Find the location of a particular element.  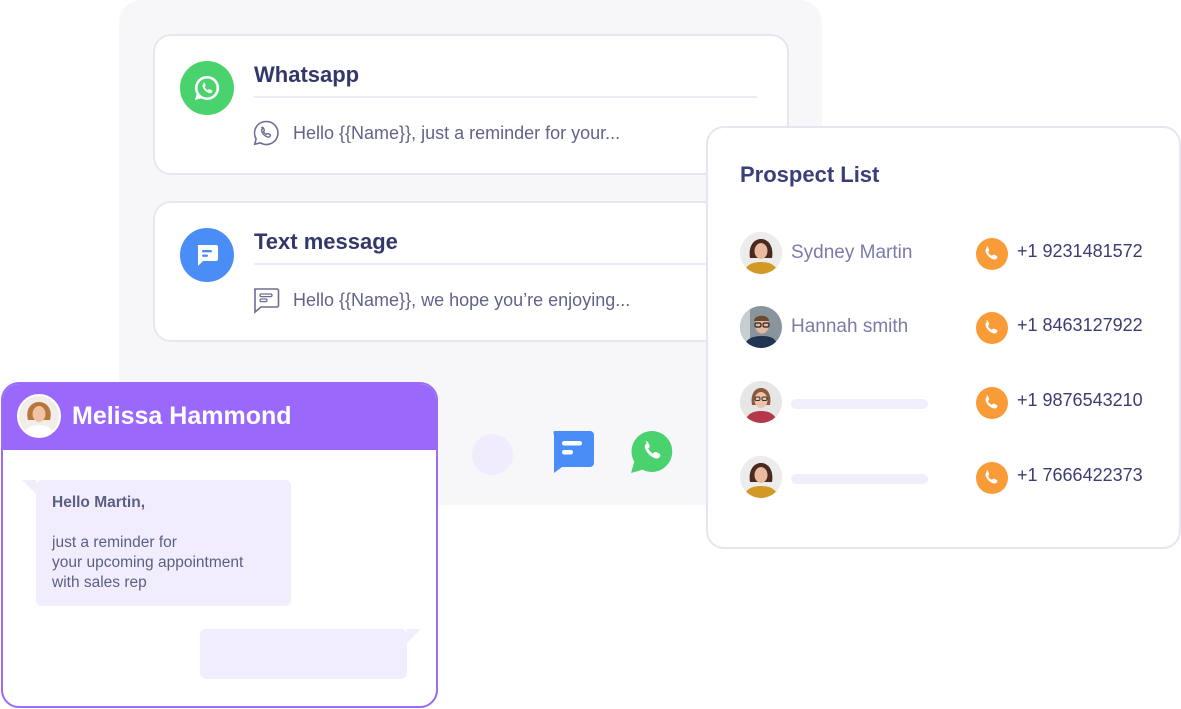

channel-title: Whatsapp is located at coordinates (307, 74).